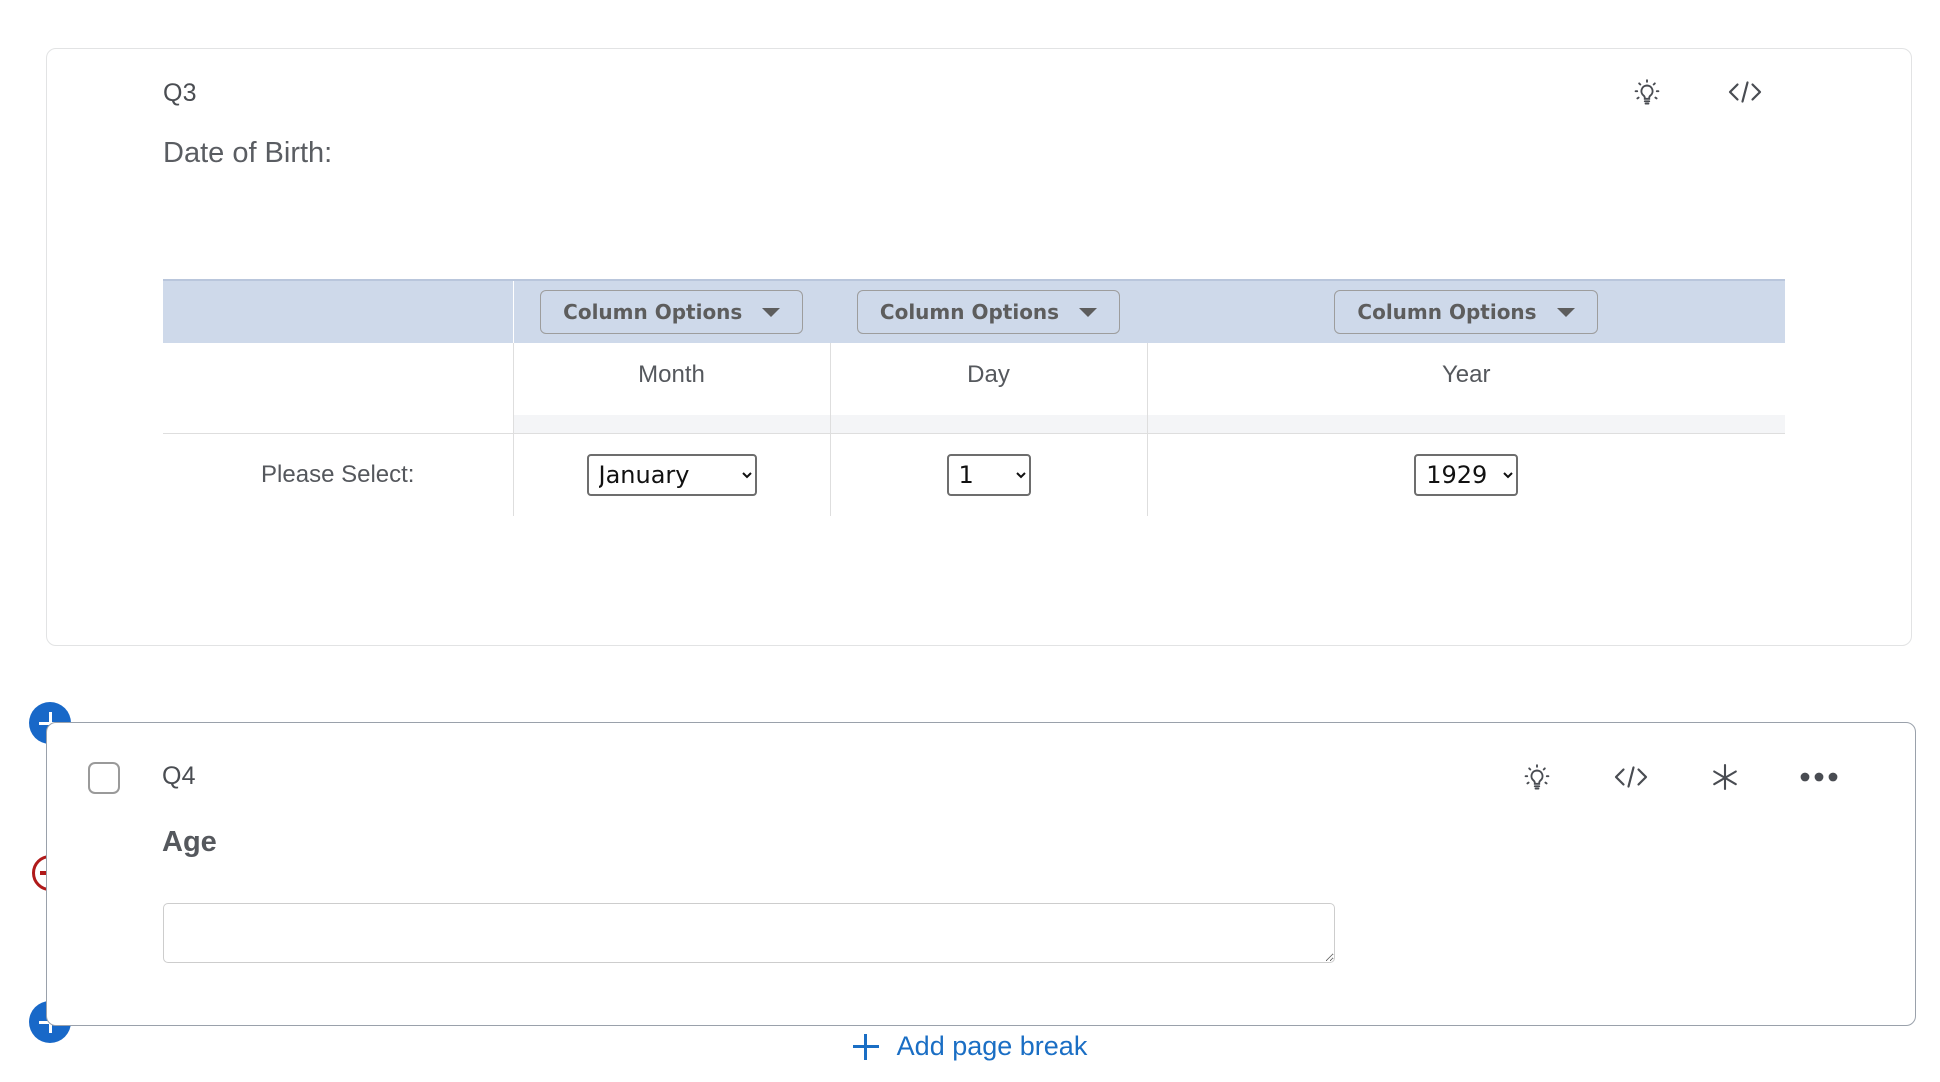  I want to click on table-header-row-labels: Month Day Year, so click(974, 388).